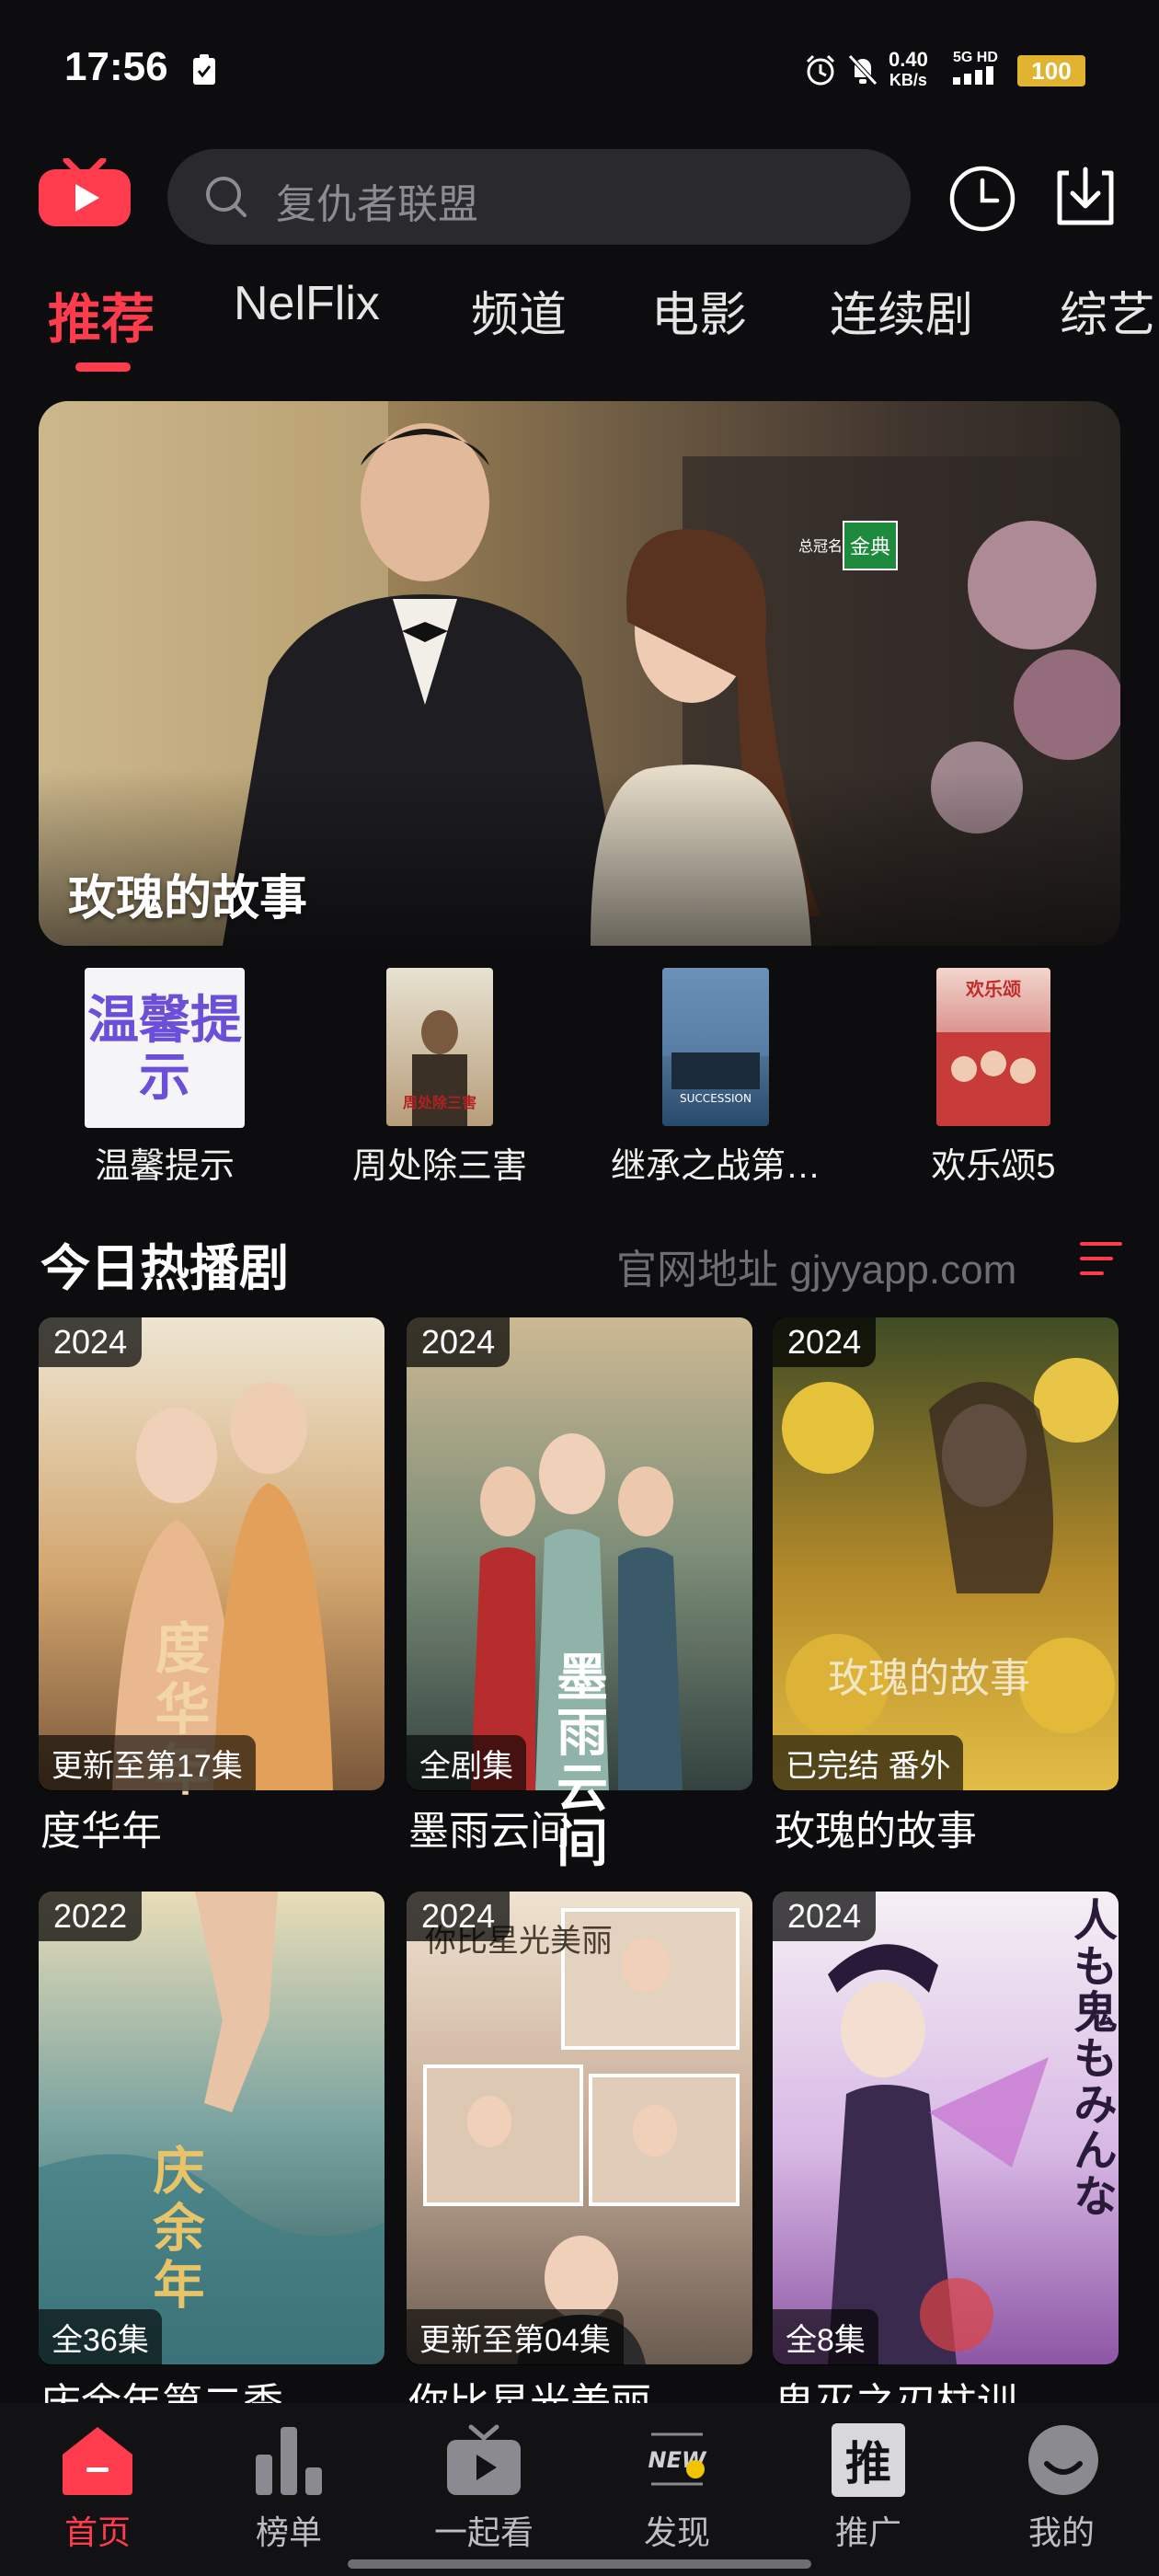  I want to click on poster-title-art: 人も鬼もみんな, so click(1090, 2058).